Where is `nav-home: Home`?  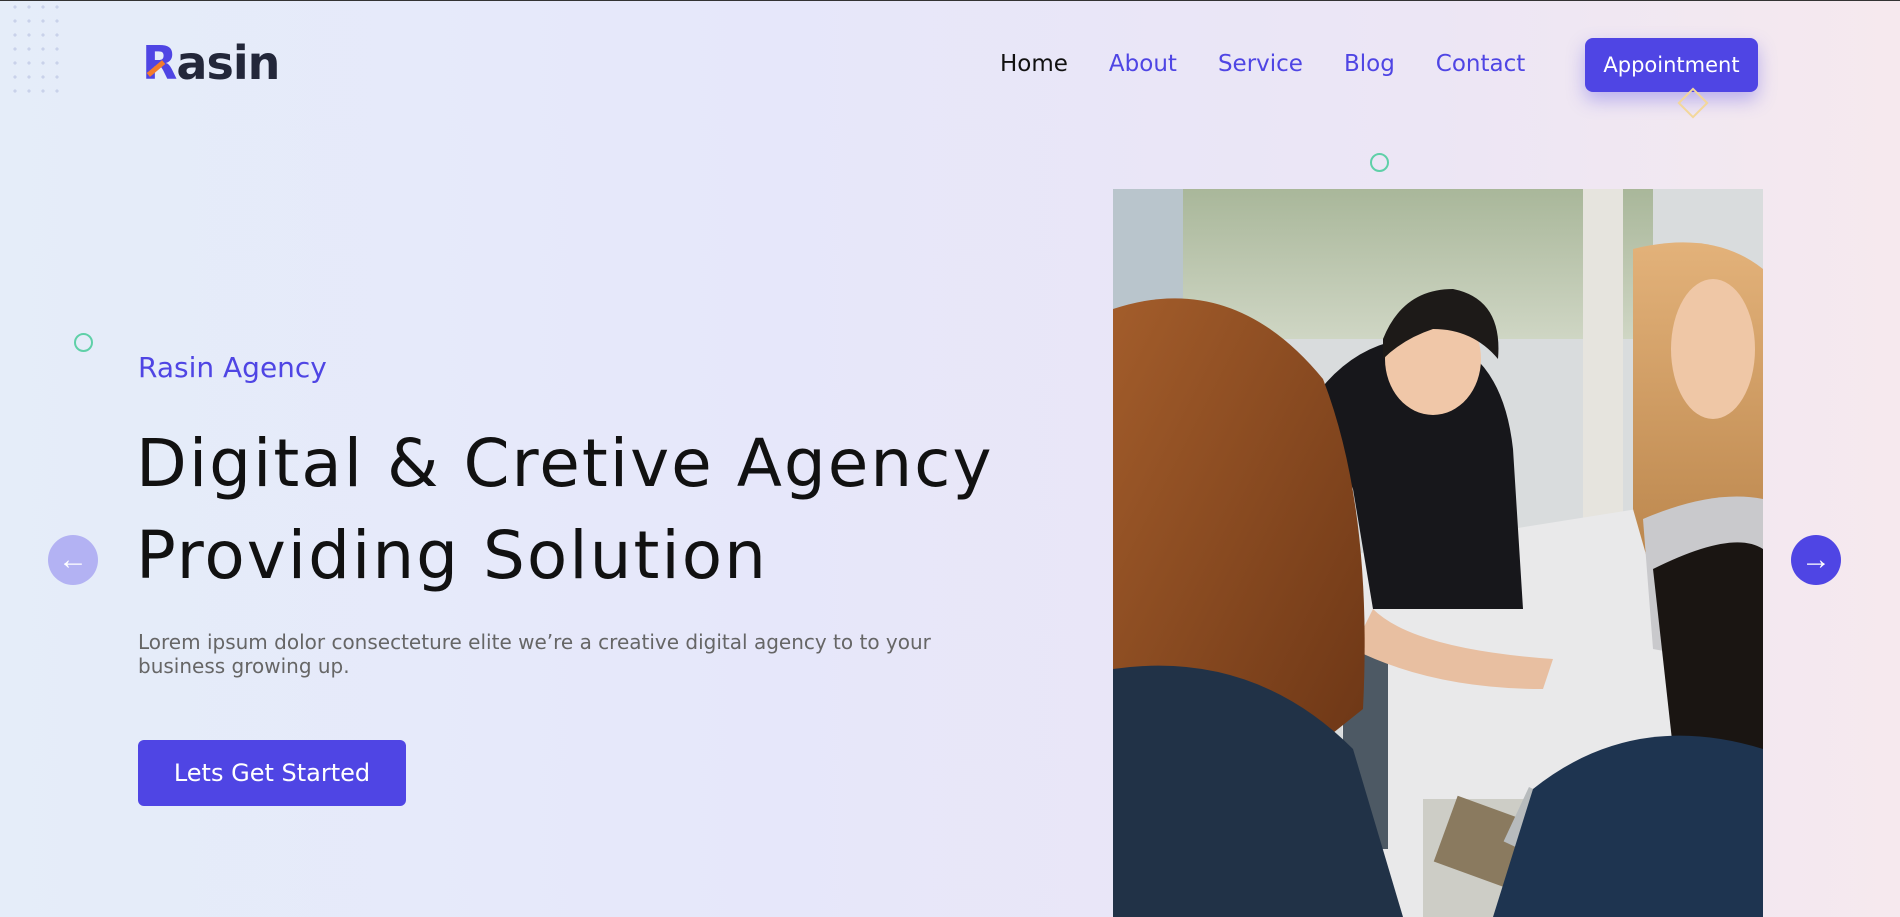
nav-home: Home is located at coordinates (1034, 64).